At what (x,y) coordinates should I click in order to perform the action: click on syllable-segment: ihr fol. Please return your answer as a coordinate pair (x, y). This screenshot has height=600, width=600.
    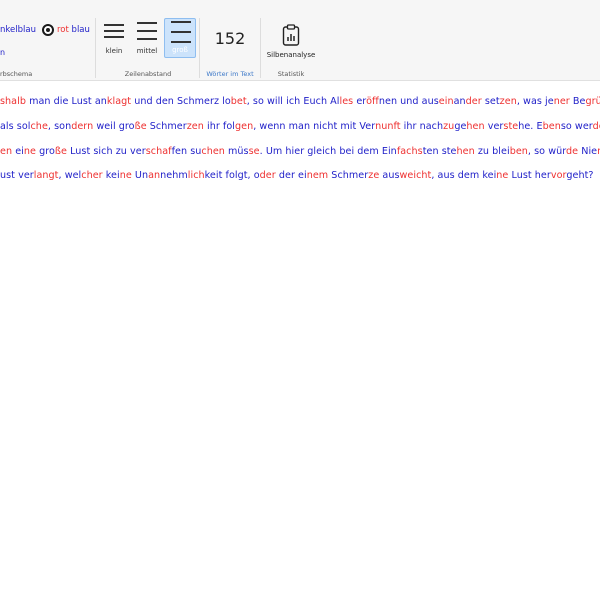
    Looking at the image, I should click on (219, 126).